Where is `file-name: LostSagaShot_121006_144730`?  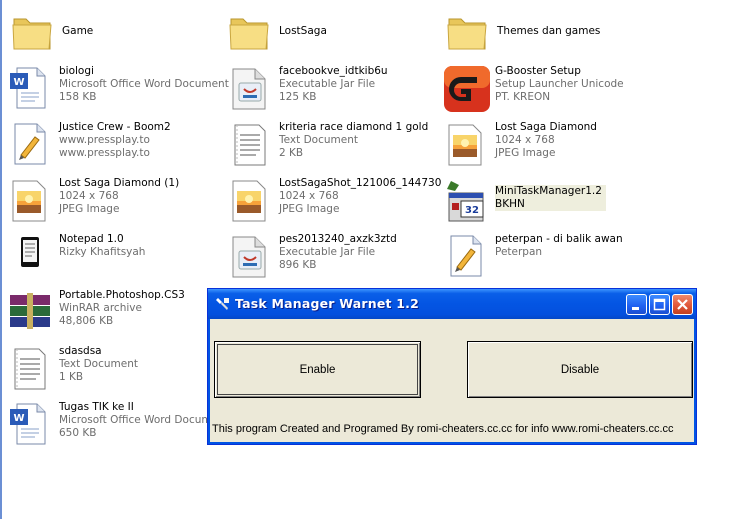 file-name: LostSagaShot_121006_144730 is located at coordinates (360, 183).